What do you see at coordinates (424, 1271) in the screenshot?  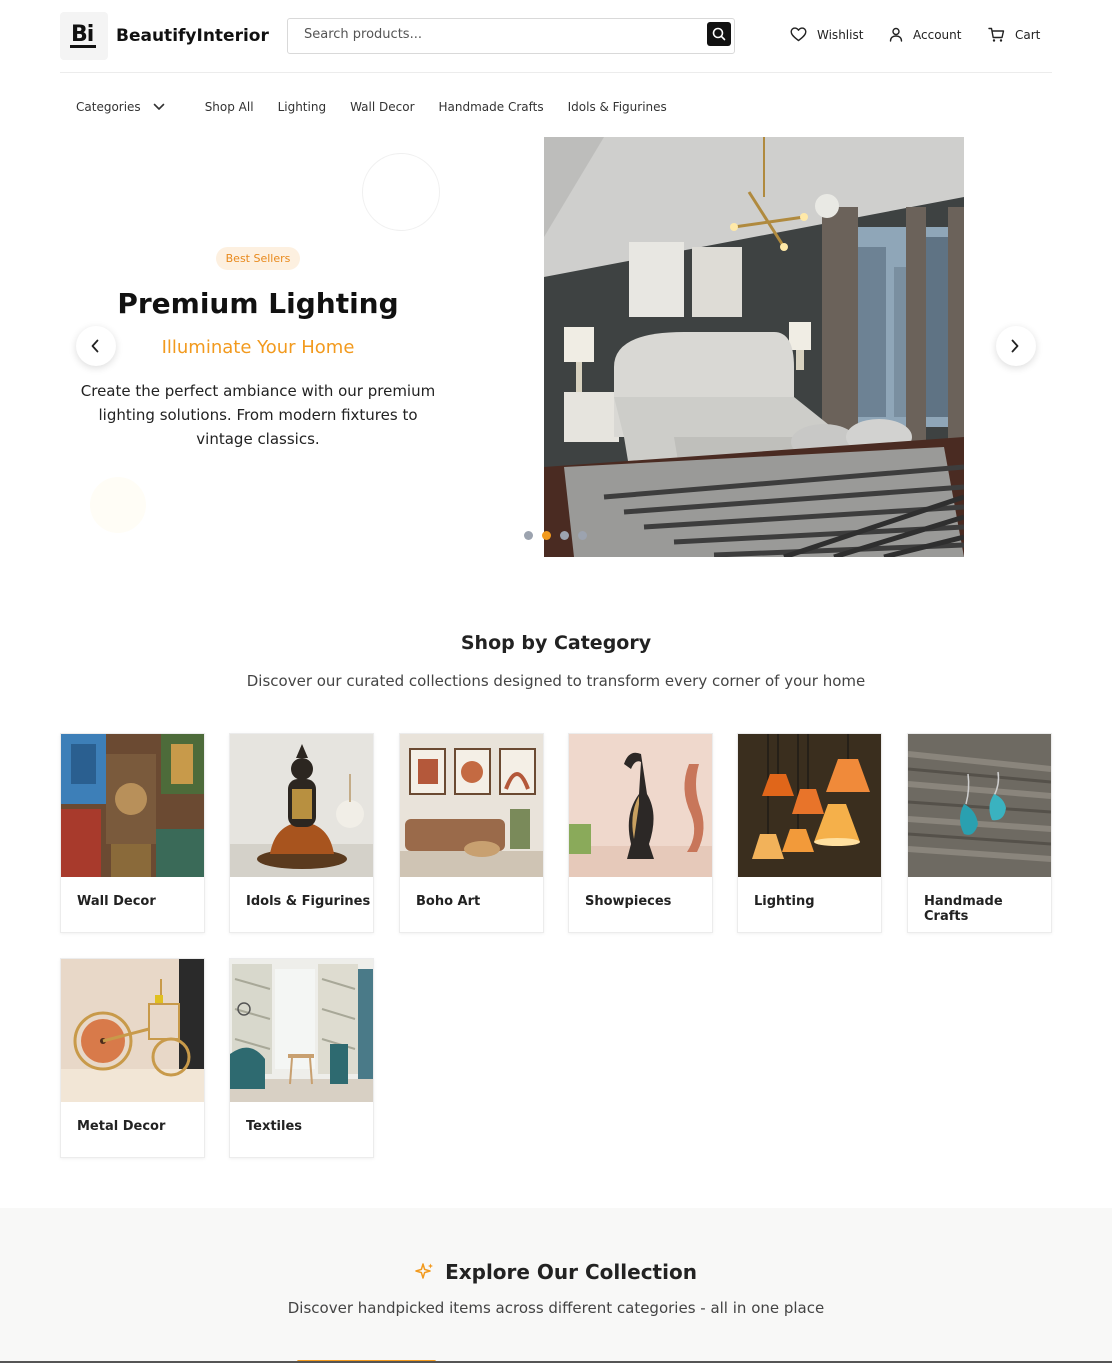 I see `sparkles-icon` at bounding box center [424, 1271].